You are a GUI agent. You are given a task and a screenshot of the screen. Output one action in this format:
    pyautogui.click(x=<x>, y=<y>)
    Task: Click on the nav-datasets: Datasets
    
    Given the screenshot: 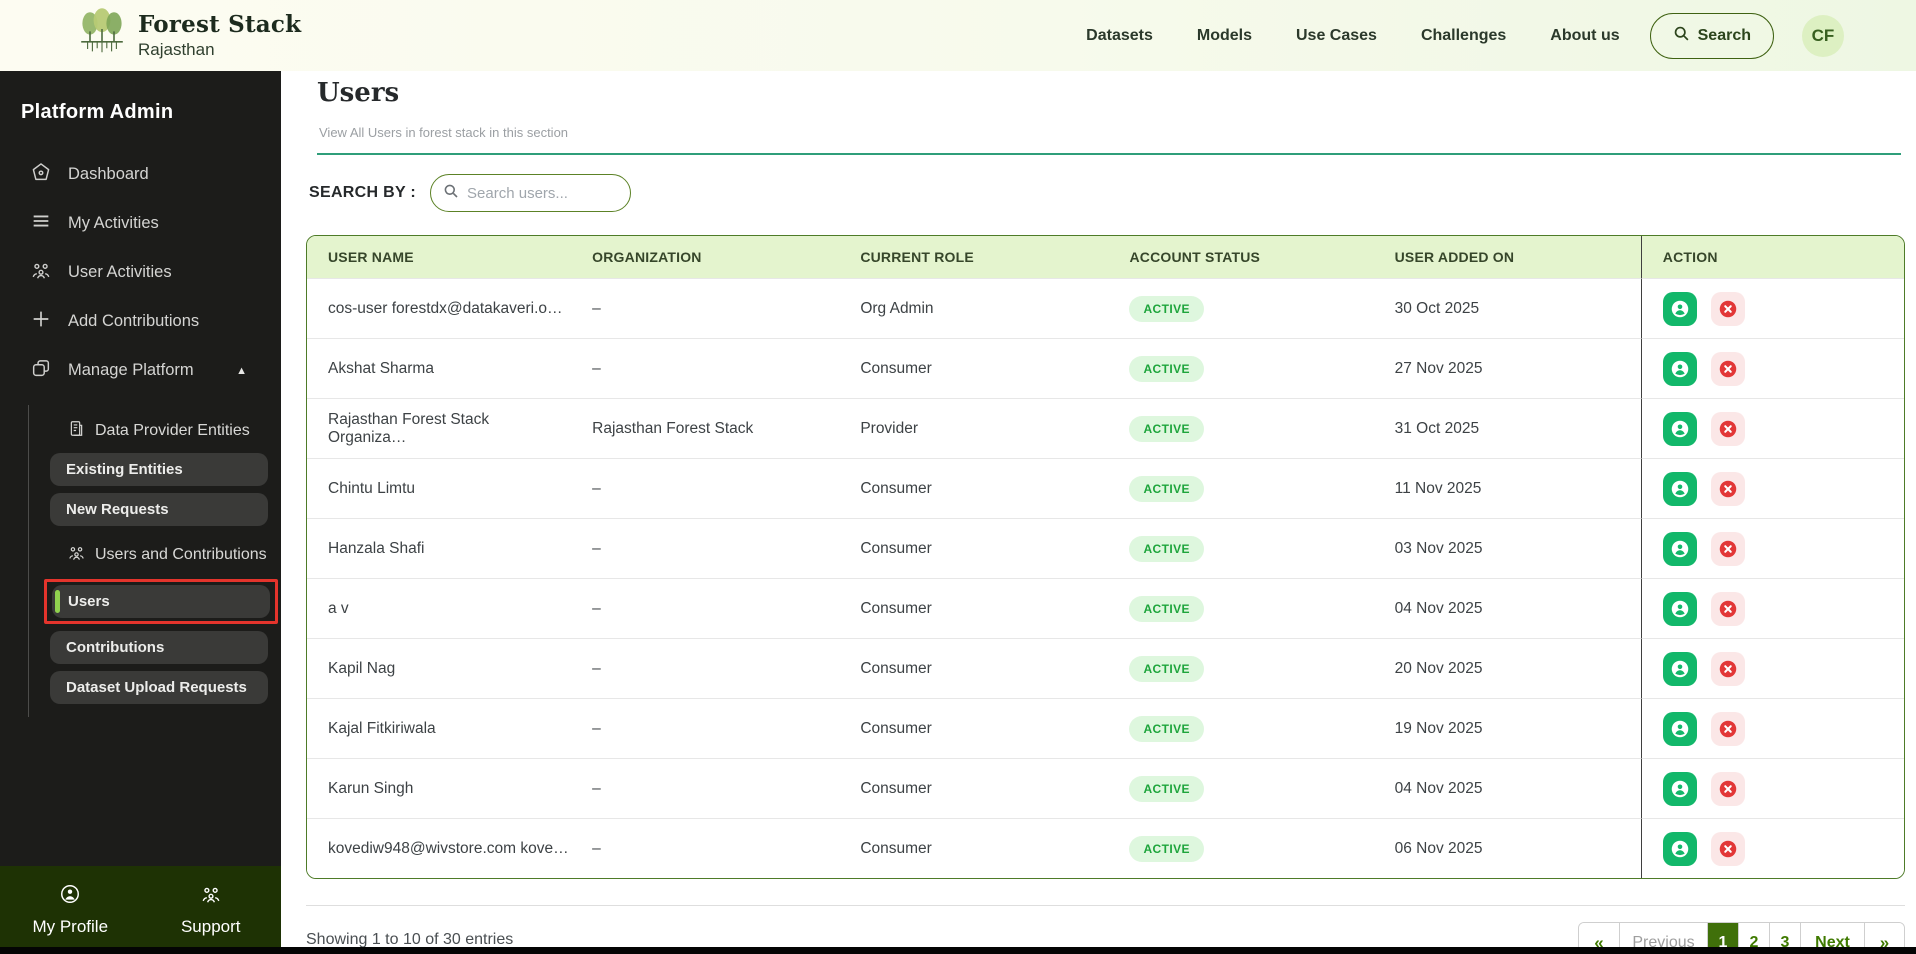 What is the action you would take?
    pyautogui.click(x=1119, y=36)
    